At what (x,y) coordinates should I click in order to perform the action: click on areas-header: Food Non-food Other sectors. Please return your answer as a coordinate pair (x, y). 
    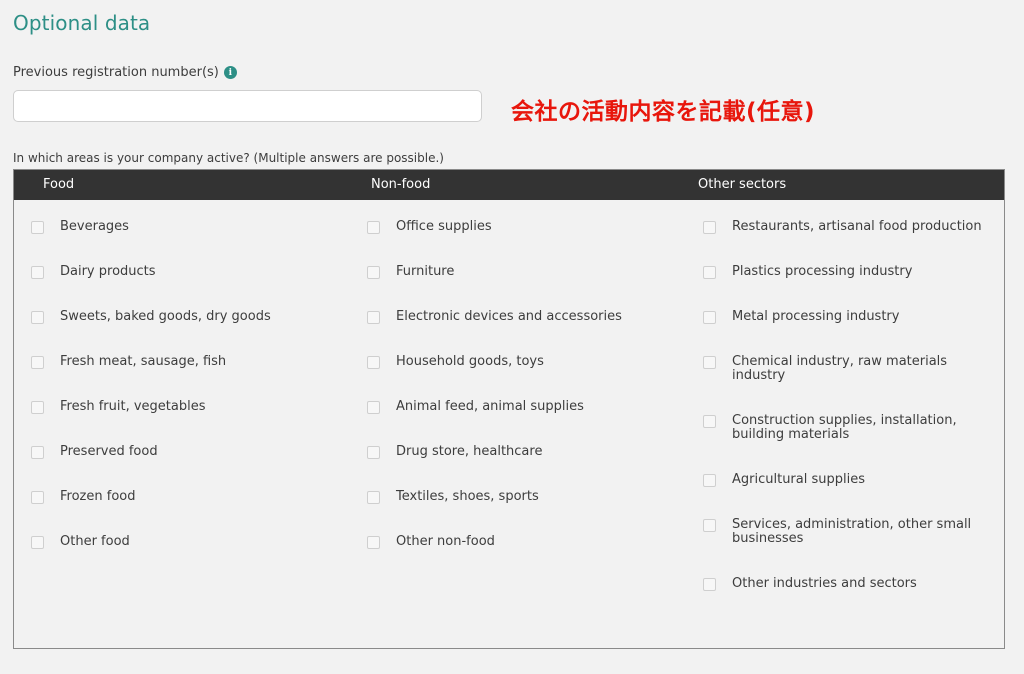
    Looking at the image, I should click on (509, 185).